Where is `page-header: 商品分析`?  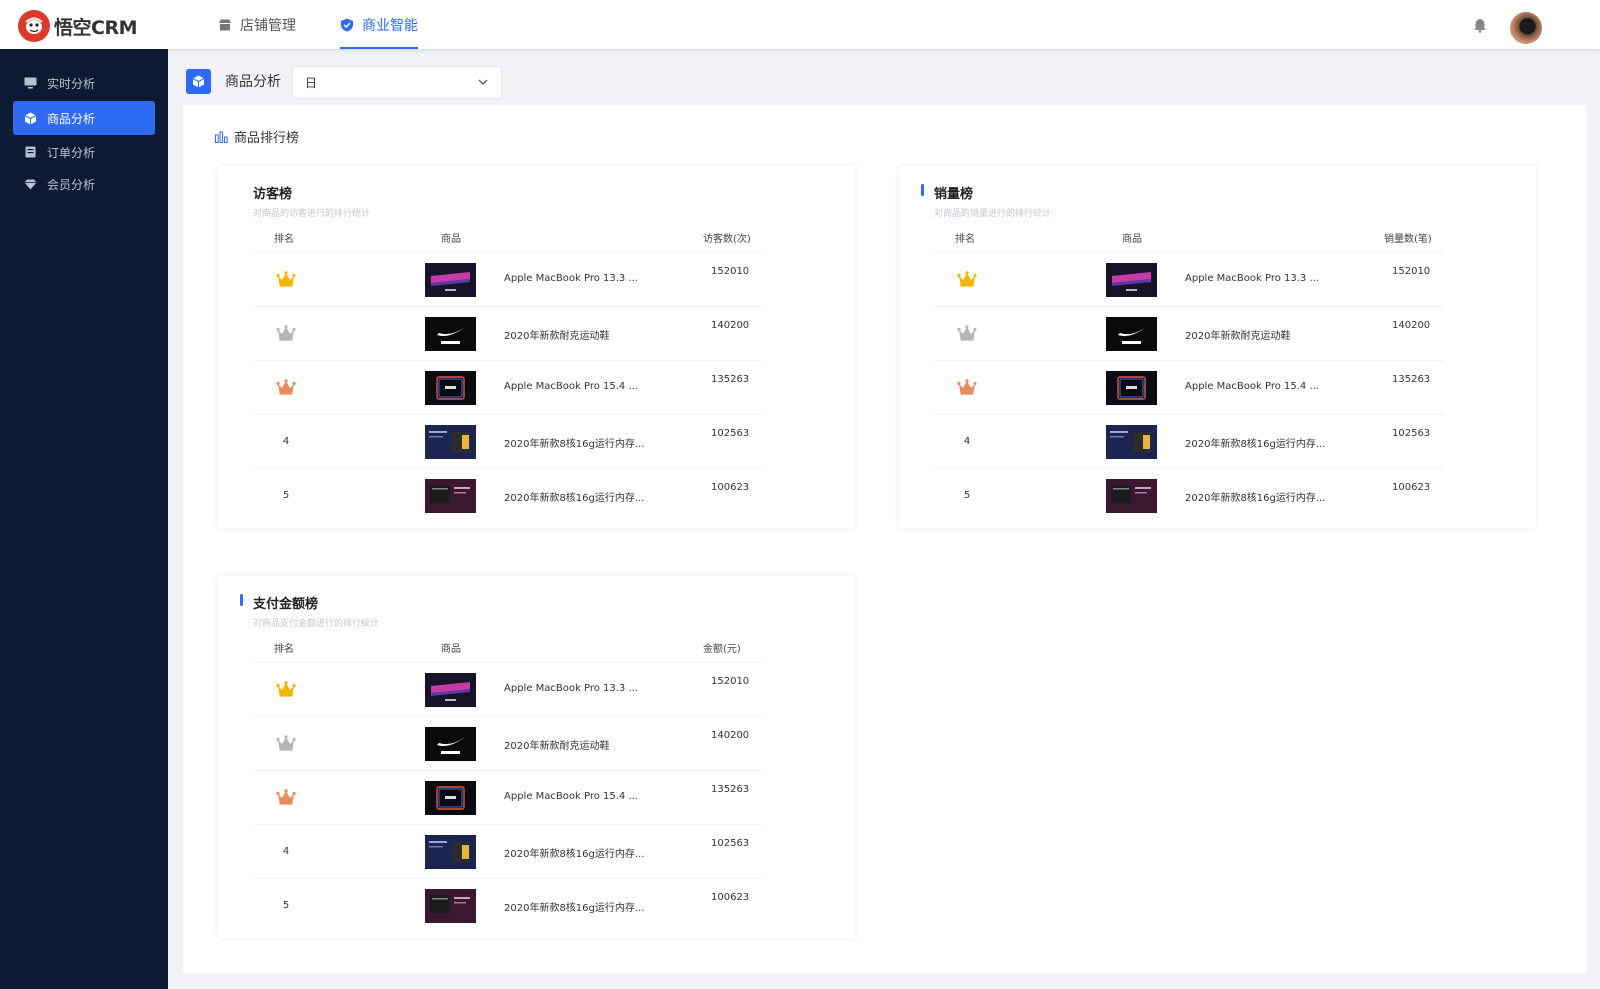
page-header: 商品分析 is located at coordinates (233, 81).